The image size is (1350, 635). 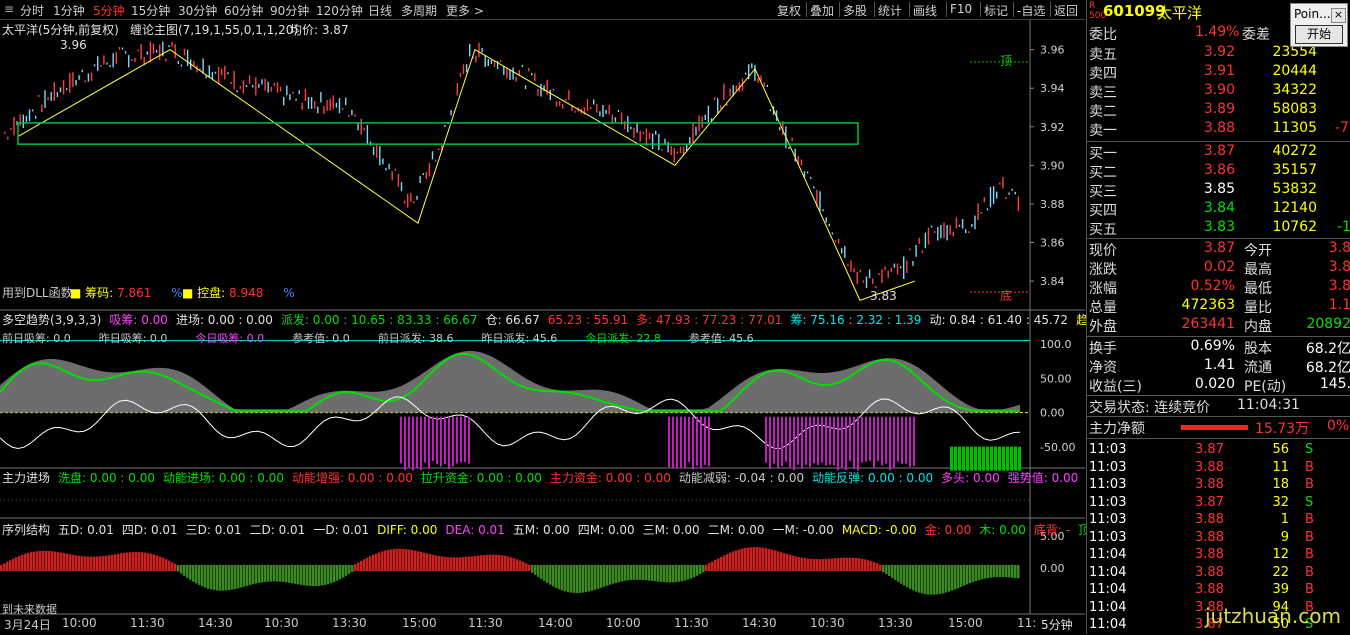 What do you see at coordinates (1203, 209) in the screenshot?
I see `bid-row: 买四 3.84 12140` at bounding box center [1203, 209].